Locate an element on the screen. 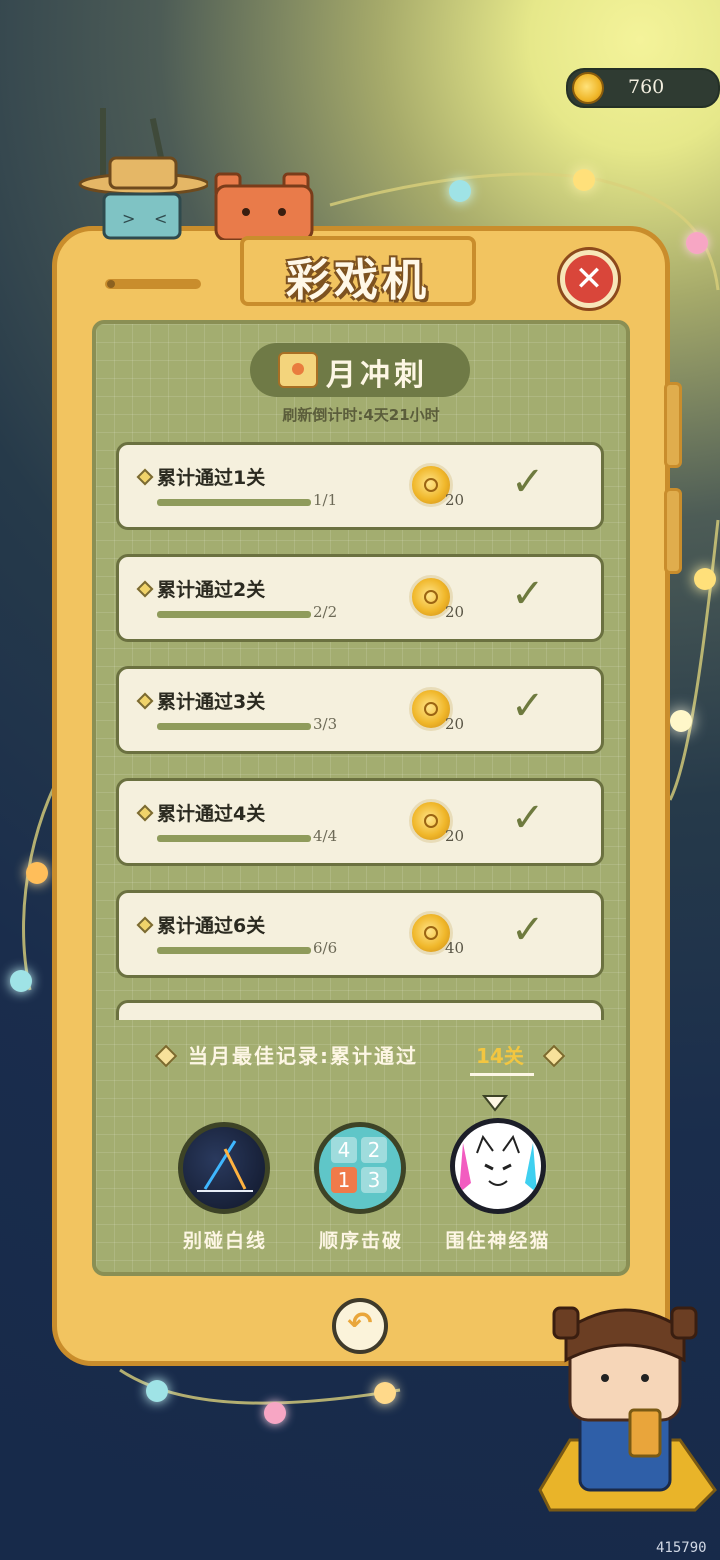 This screenshot has width=720, height=1560. task-label: 累计通过3关 is located at coordinates (211, 702).